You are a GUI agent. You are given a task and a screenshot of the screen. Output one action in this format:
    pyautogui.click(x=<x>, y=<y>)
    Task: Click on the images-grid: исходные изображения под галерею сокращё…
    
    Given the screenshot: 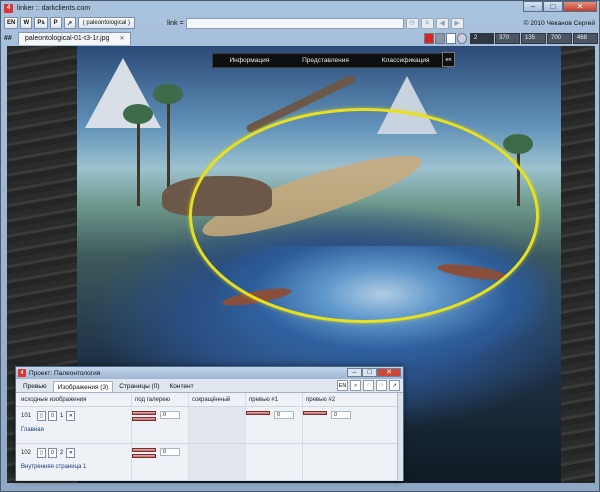 What is the action you would take?
    pyautogui.click(x=209, y=437)
    